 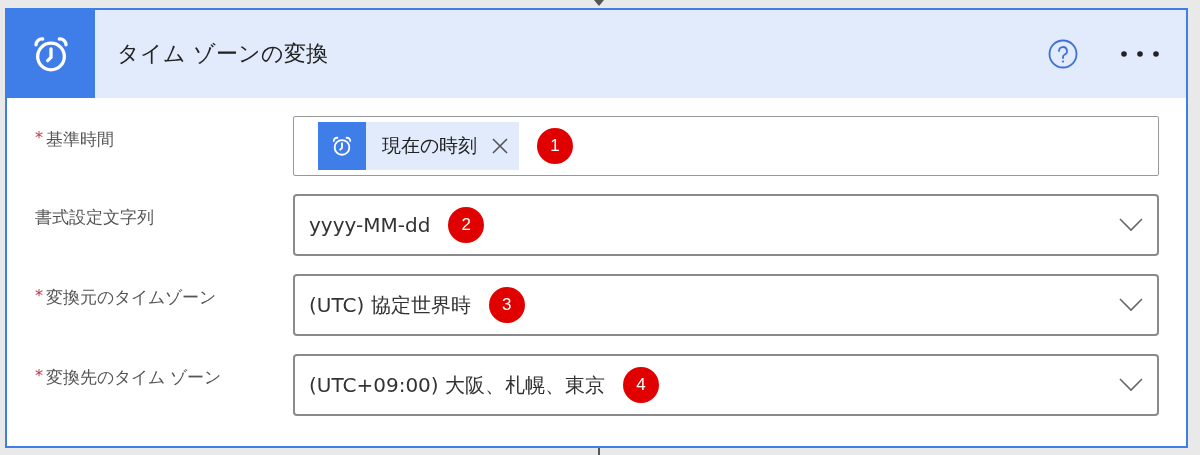 I want to click on field-label: 変換先のタイム ゾーン, so click(x=134, y=377).